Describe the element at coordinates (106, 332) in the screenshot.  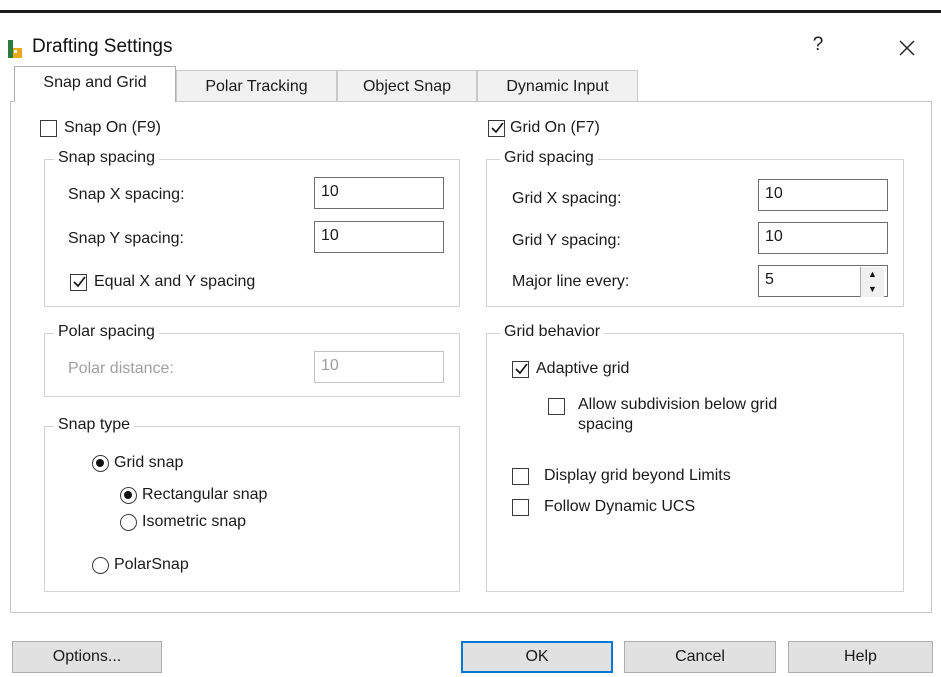
I see `polar-spacing-title: Polar spacing` at that location.